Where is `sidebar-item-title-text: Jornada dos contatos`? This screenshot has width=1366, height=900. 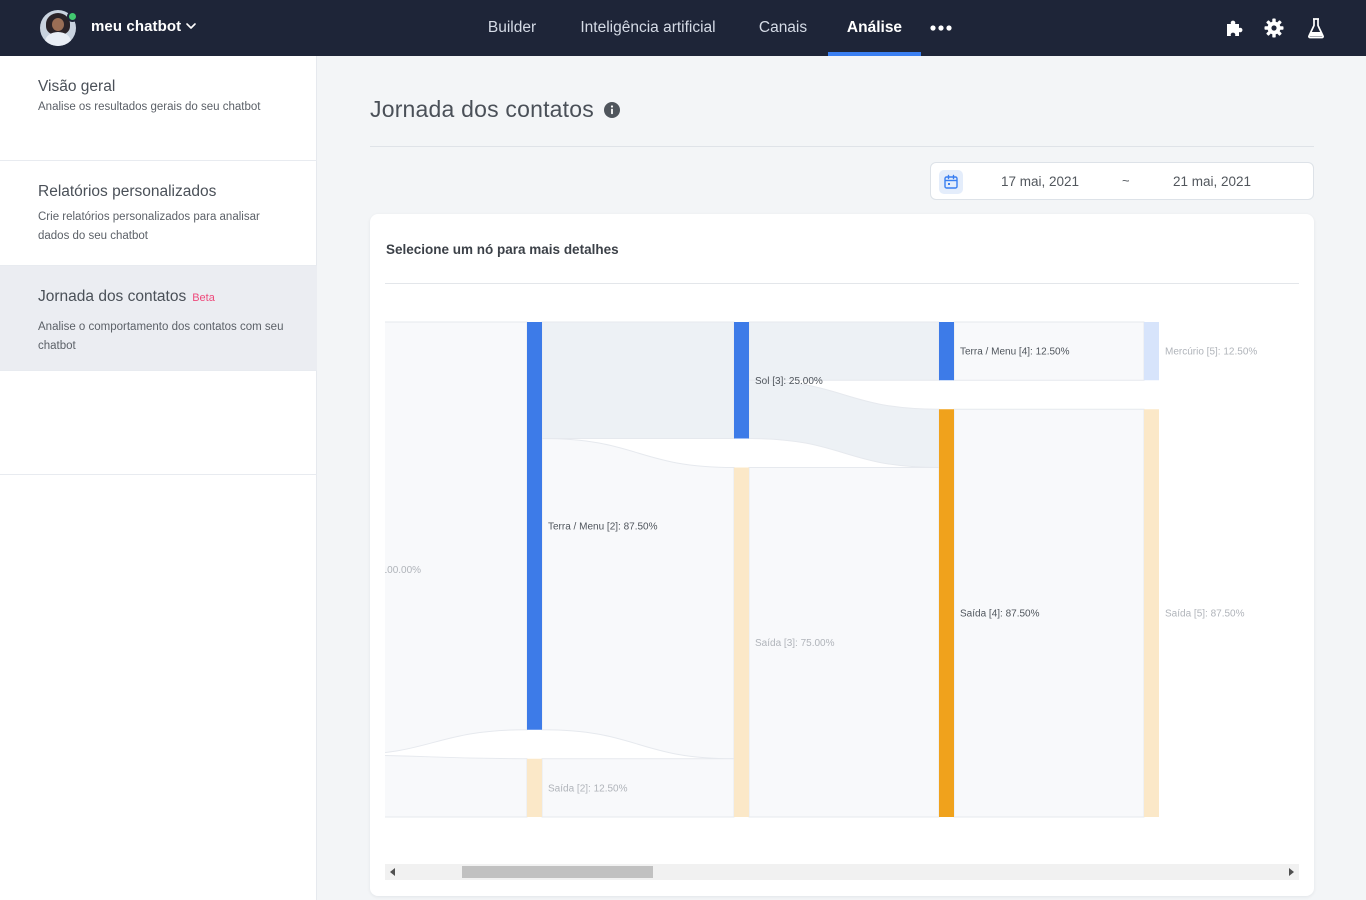
sidebar-item-title-text: Jornada dos contatos is located at coordinates (112, 296).